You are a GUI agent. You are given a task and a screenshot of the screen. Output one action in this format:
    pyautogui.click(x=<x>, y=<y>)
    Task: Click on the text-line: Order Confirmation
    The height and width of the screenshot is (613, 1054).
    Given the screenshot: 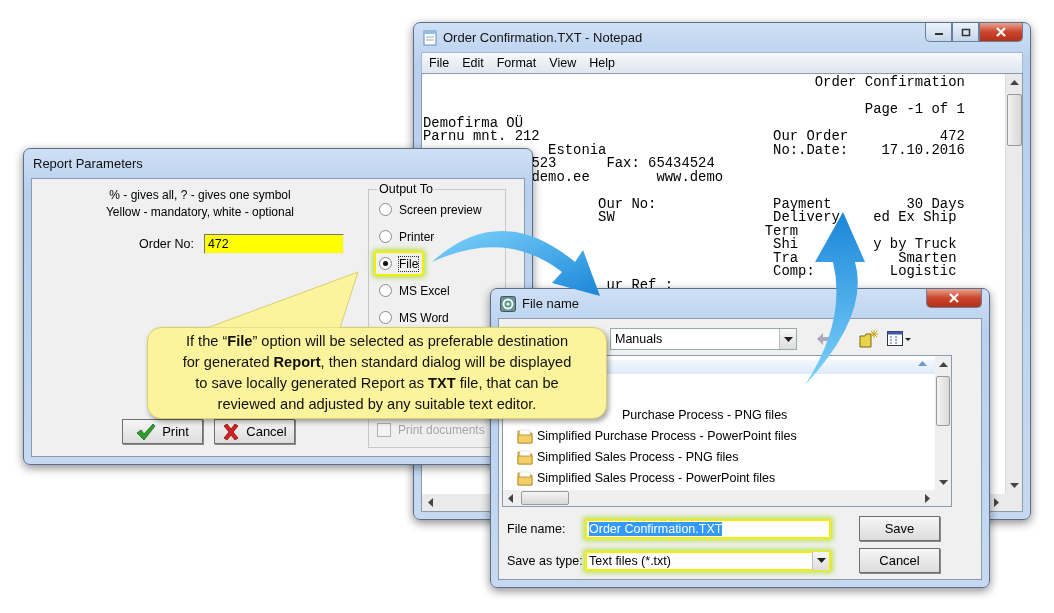 What is the action you would take?
    pyautogui.click(x=889, y=82)
    